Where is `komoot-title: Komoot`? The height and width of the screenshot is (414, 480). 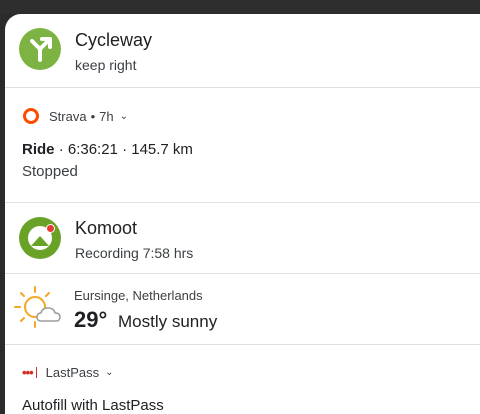
komoot-title: Komoot is located at coordinates (106, 228).